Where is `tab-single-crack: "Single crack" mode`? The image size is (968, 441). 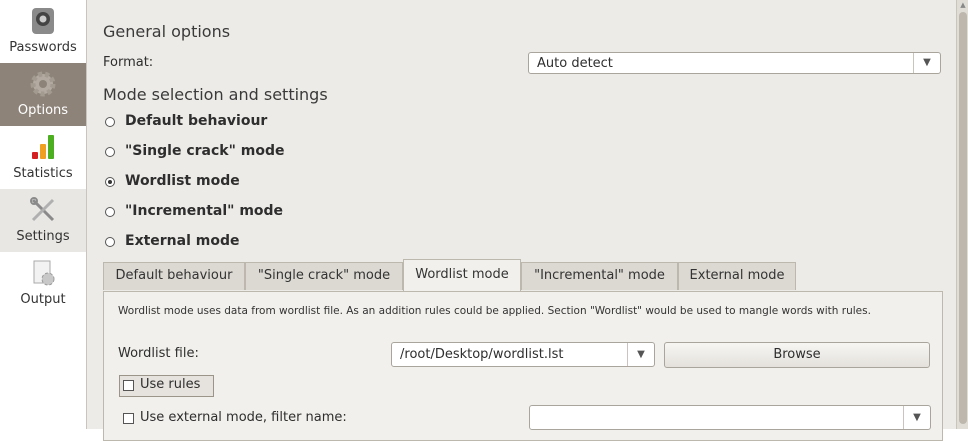 tab-single-crack: "Single crack" mode is located at coordinates (324, 276).